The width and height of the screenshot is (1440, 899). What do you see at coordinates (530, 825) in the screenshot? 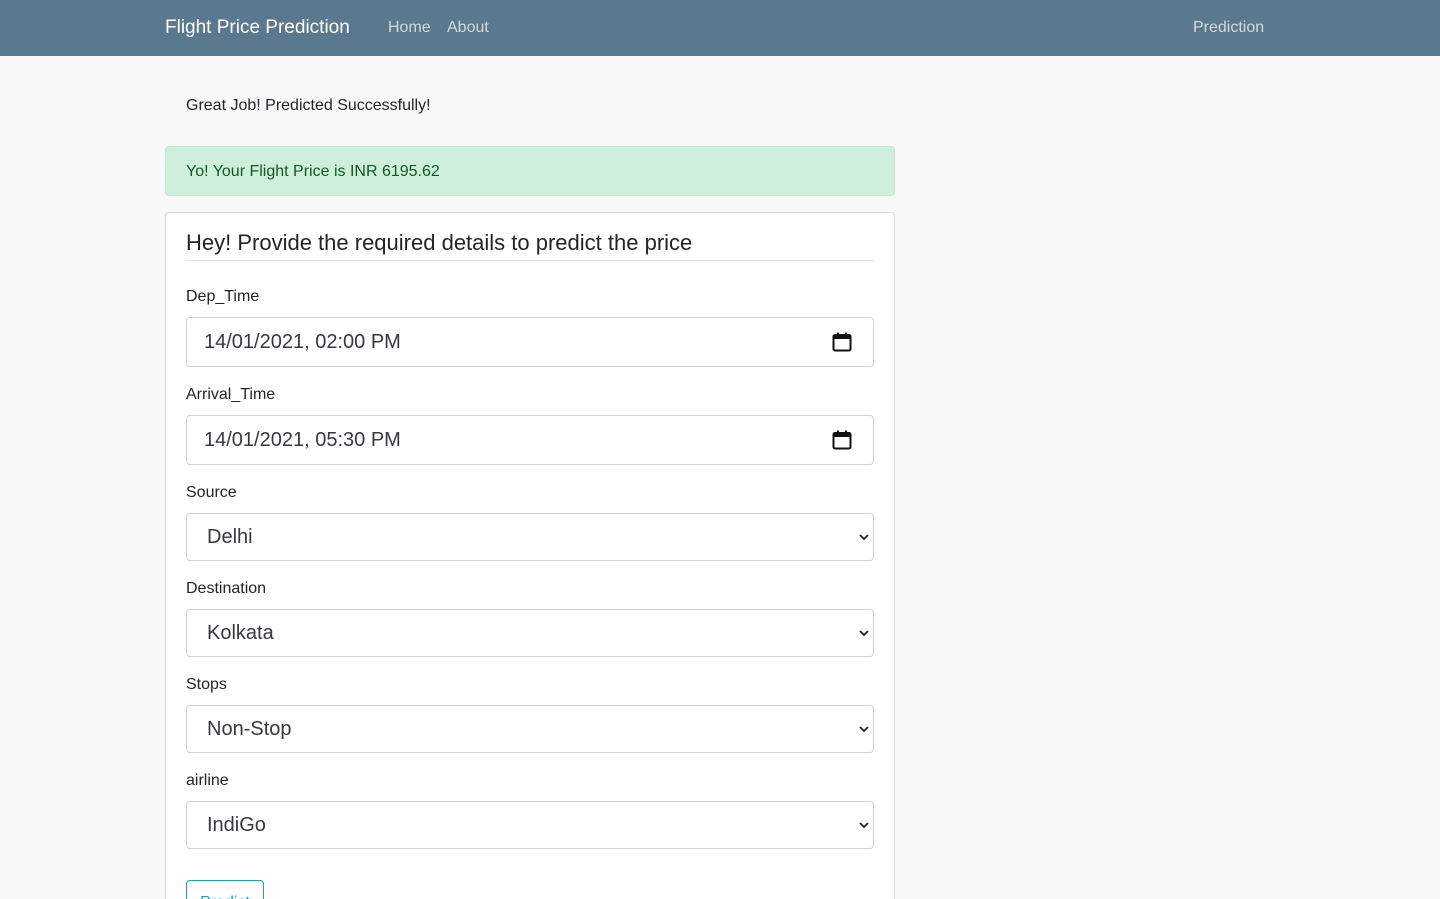
I see `airline-select: IndiGo` at bounding box center [530, 825].